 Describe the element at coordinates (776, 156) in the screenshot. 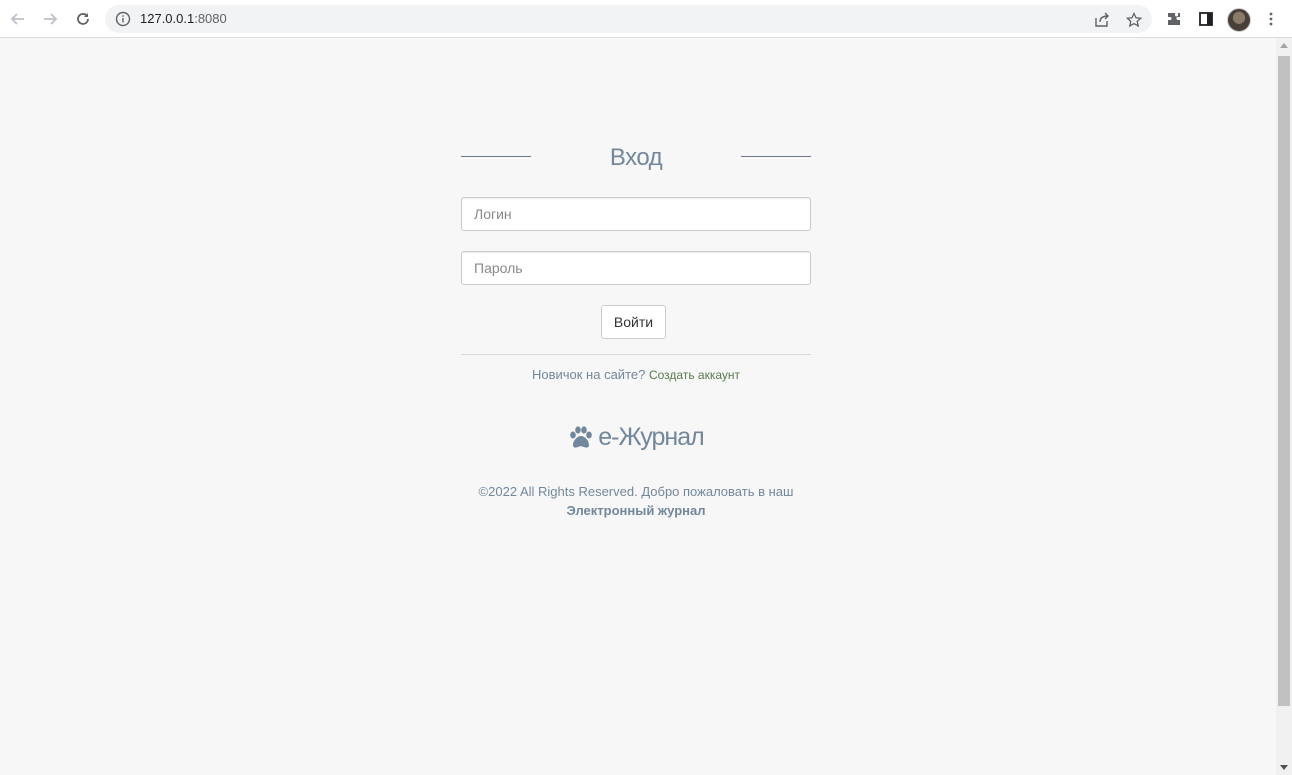

I see `title-divider-right` at that location.